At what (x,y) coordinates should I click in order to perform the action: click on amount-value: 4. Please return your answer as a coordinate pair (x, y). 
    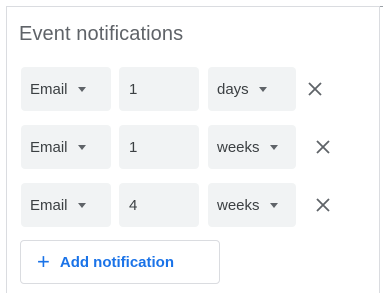
    Looking at the image, I should click on (133, 205).